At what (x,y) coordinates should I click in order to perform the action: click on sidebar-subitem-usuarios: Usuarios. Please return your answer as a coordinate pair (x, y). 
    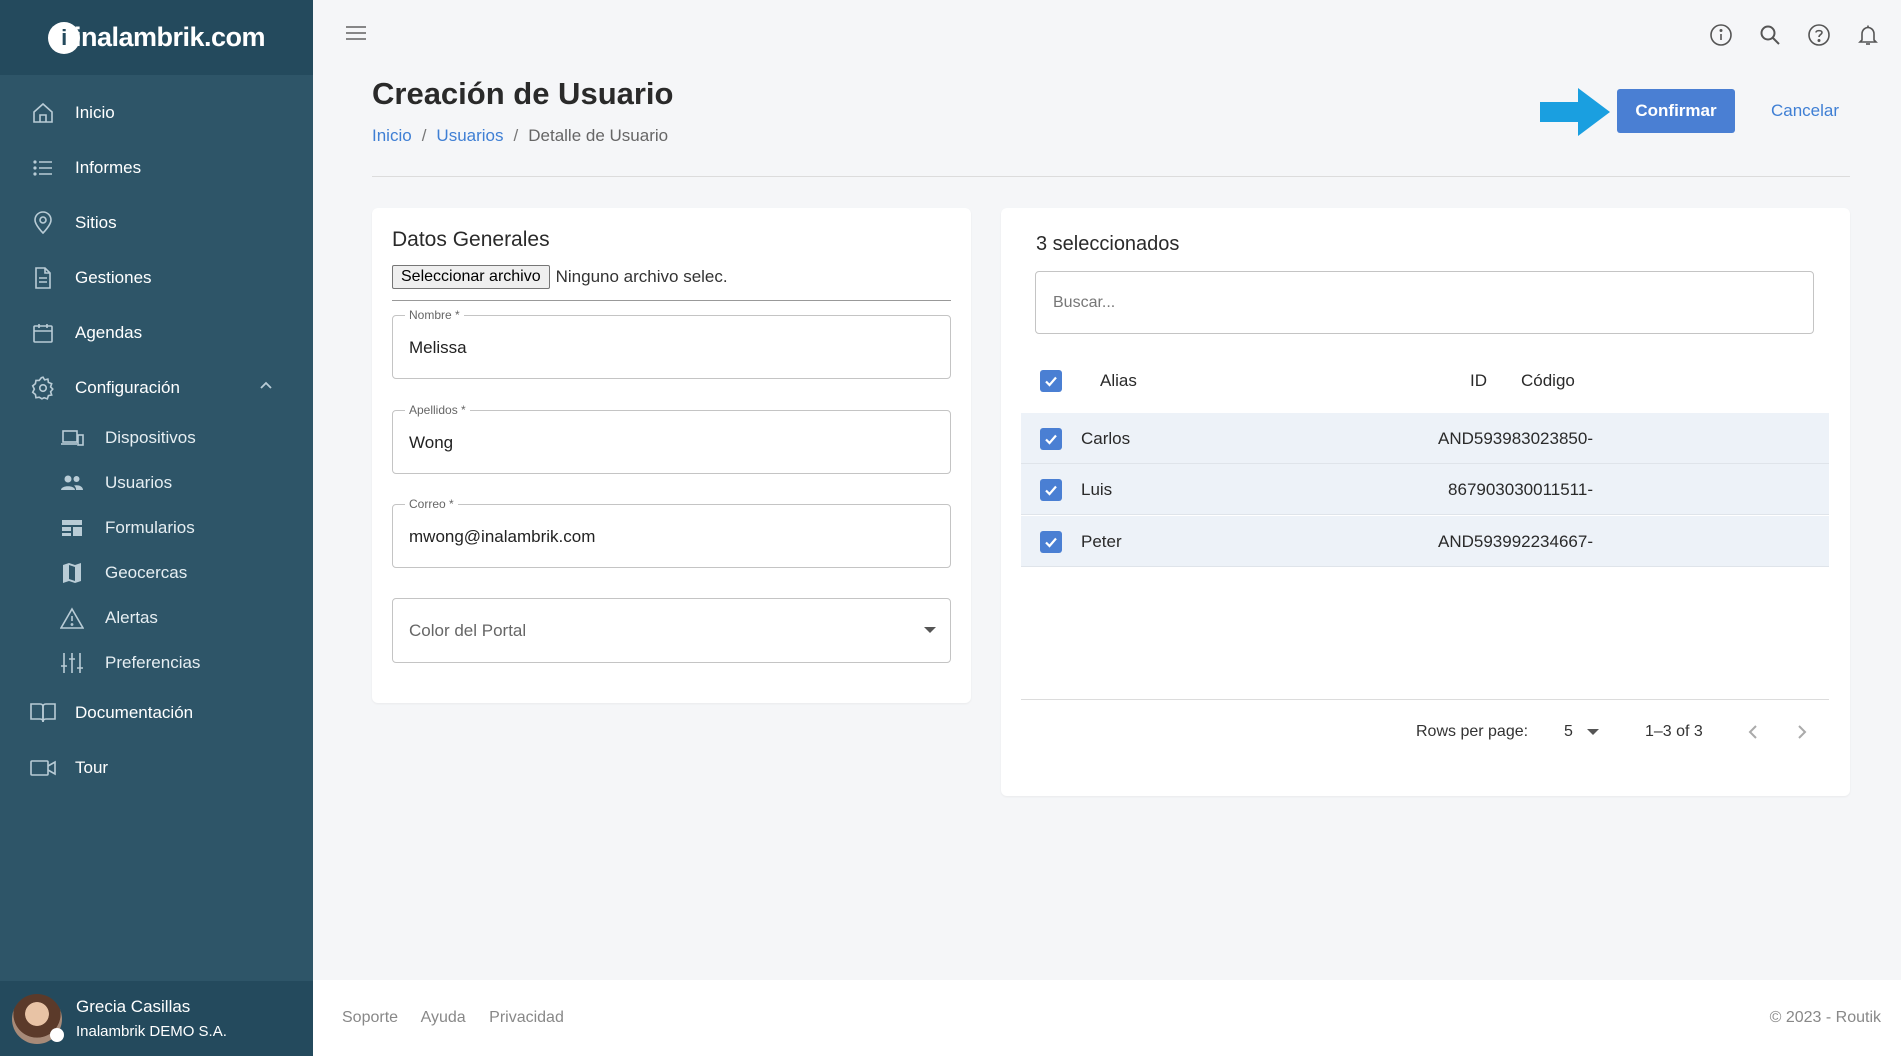
    Looking at the image, I should click on (156, 482).